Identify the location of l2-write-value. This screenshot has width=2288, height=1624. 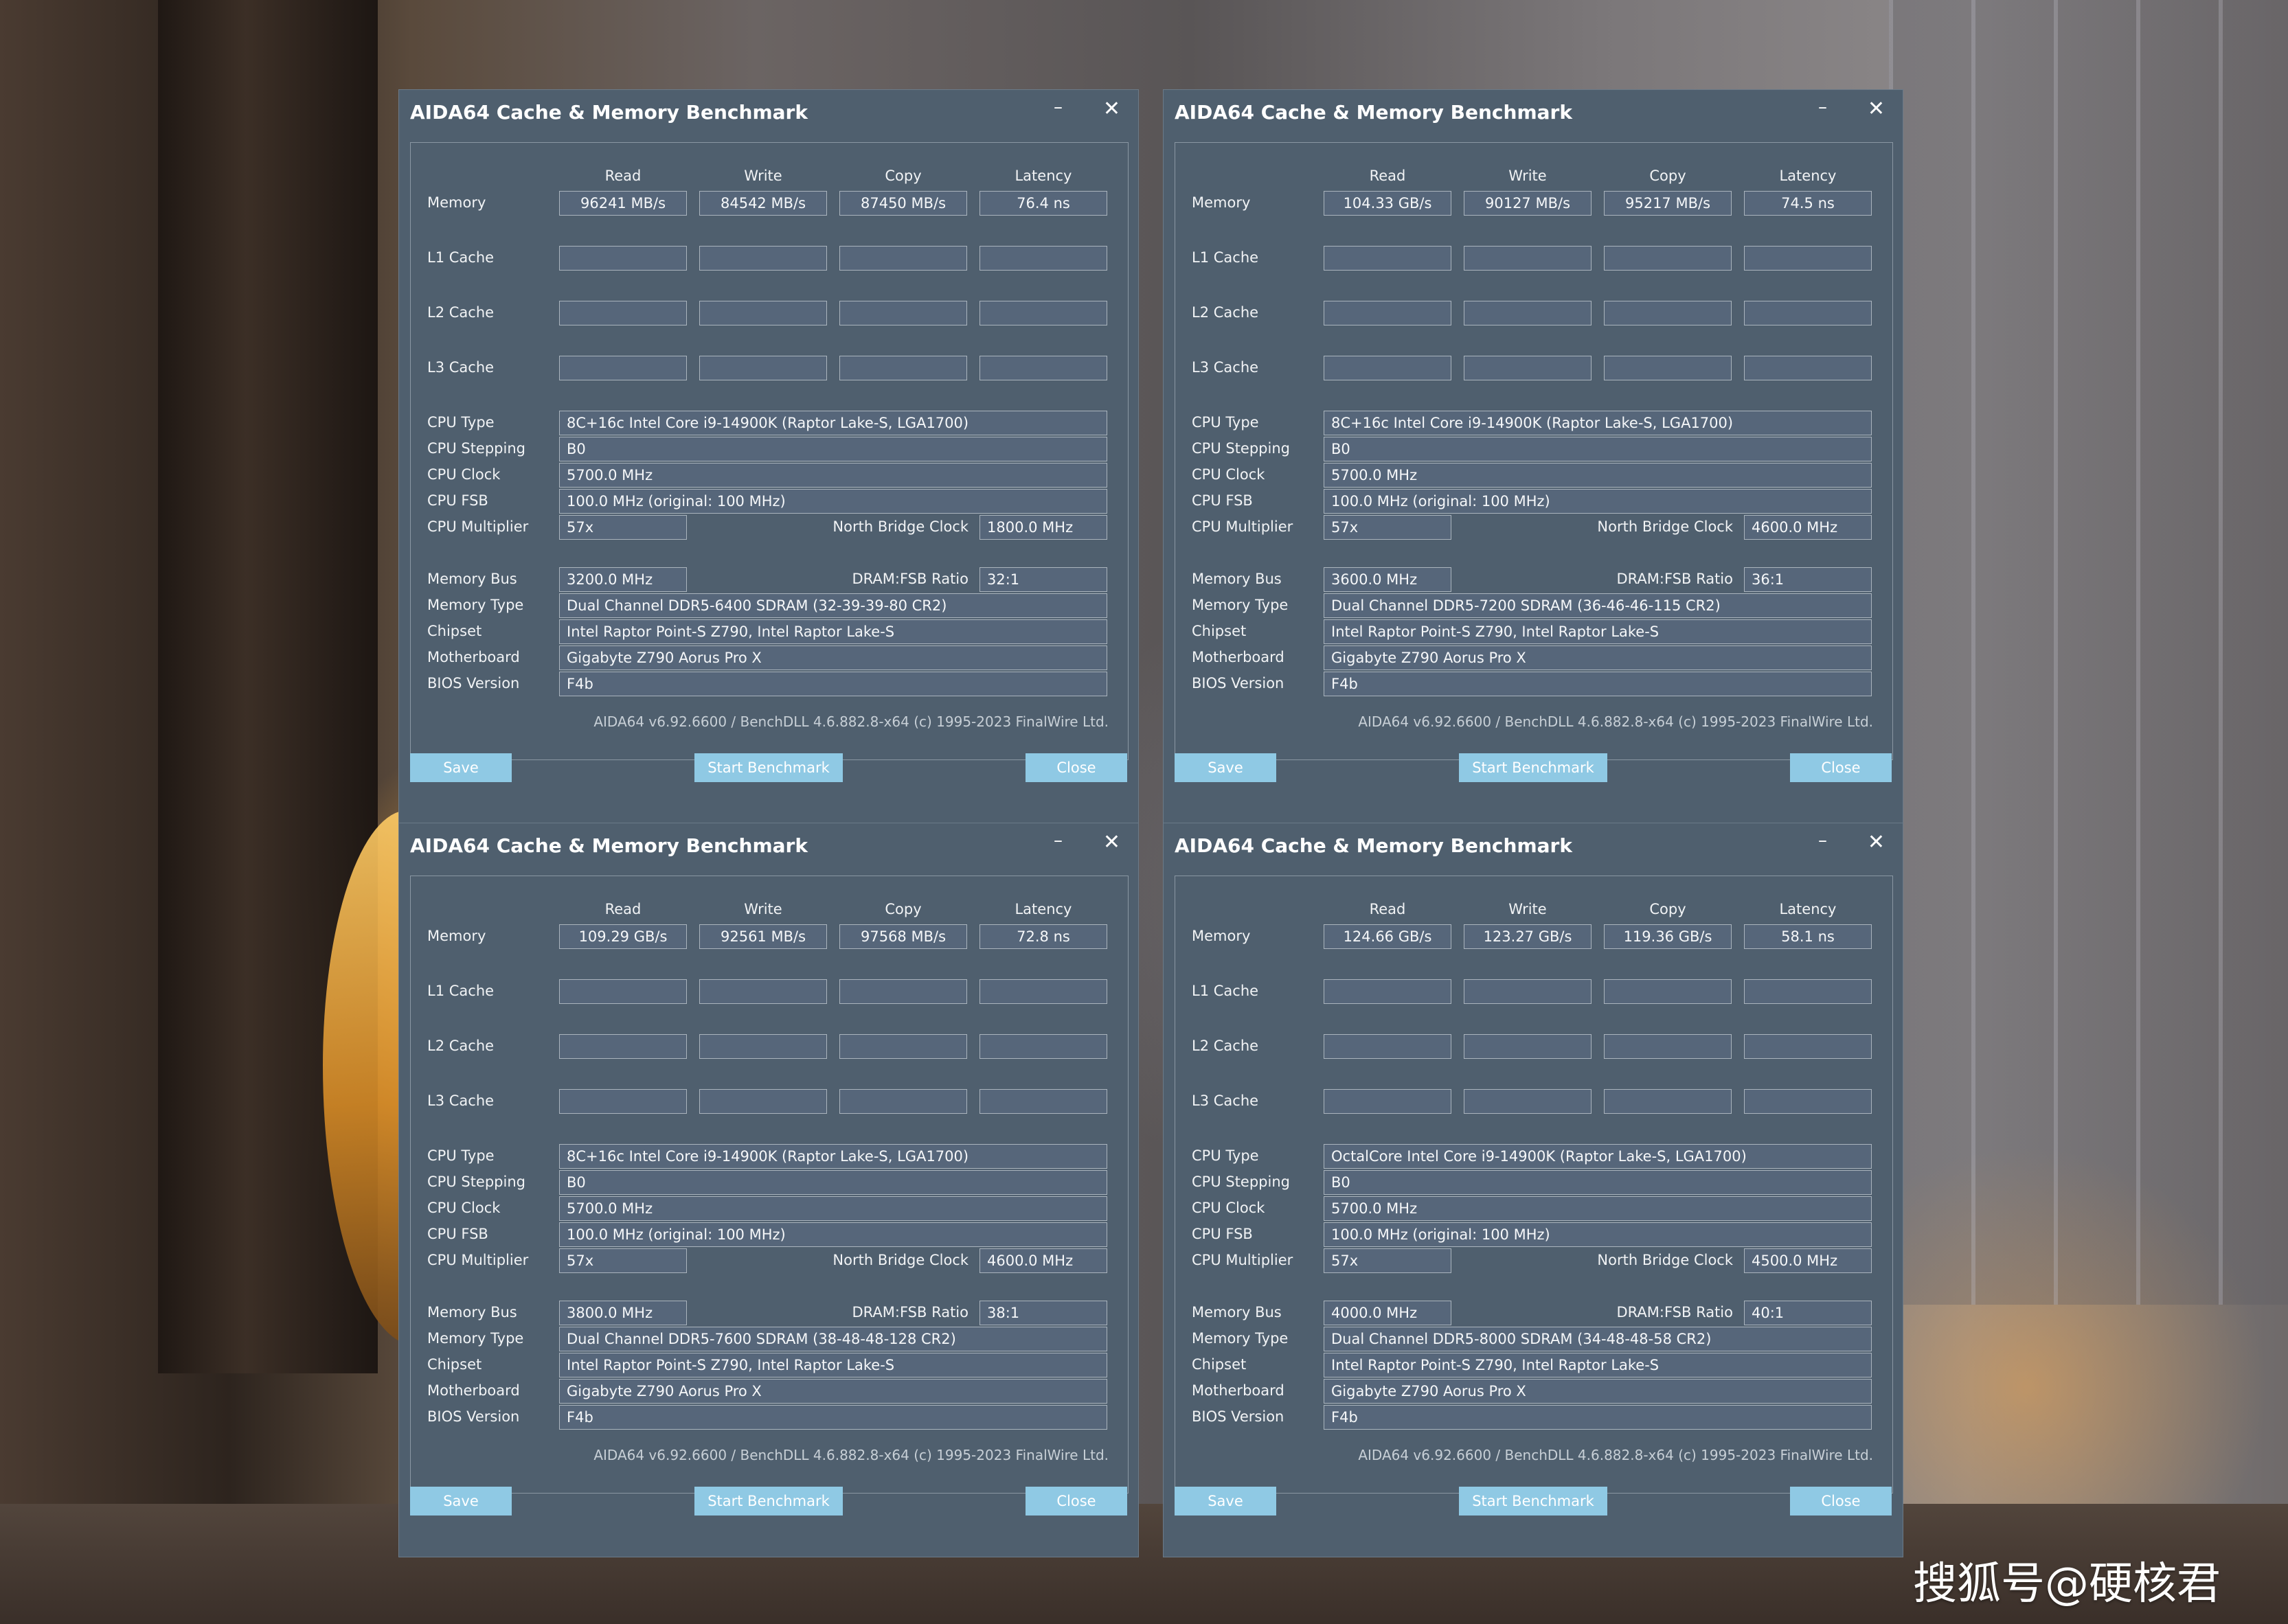
(1528, 1046).